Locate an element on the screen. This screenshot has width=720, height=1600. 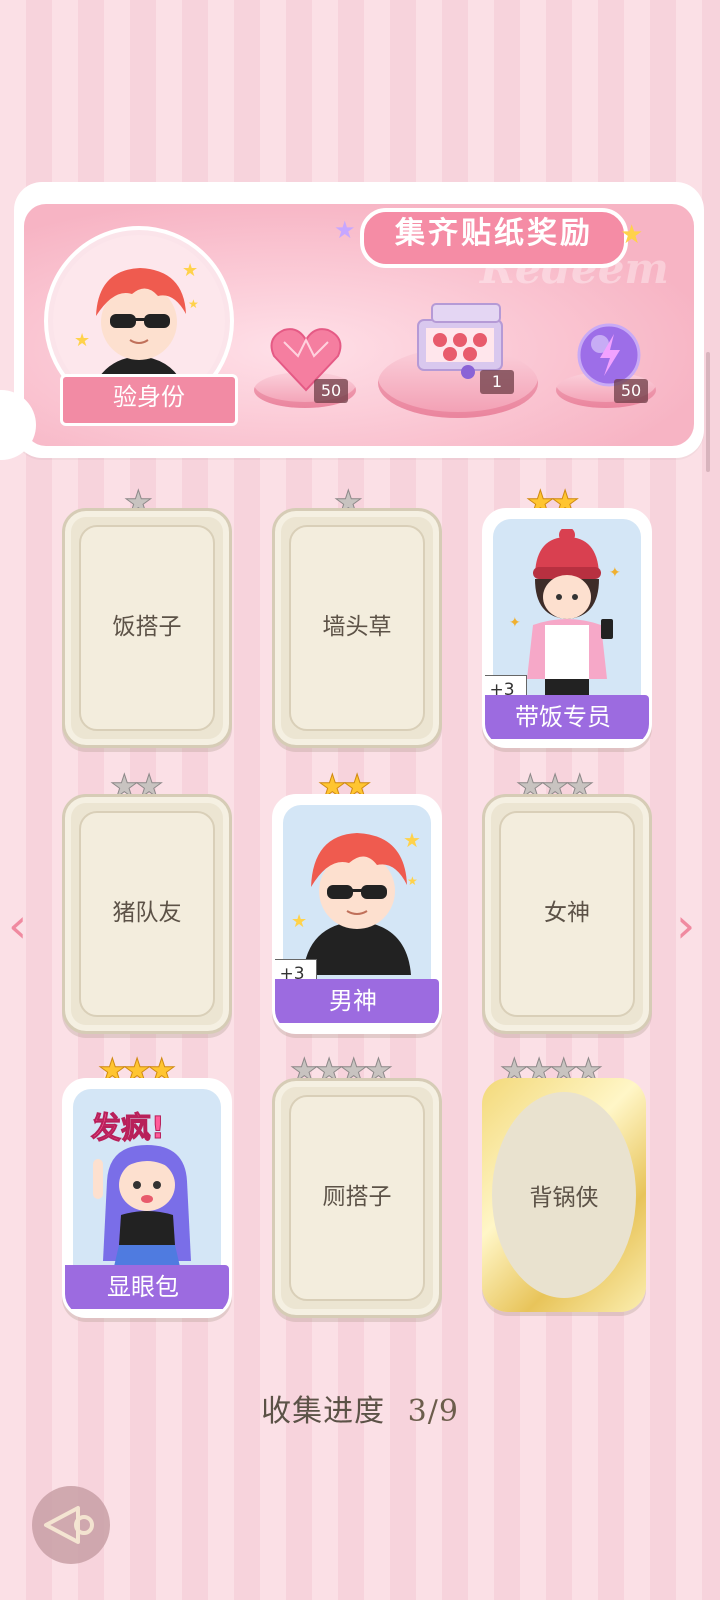
sticker-card-locked: 女神 is located at coordinates (567, 914).